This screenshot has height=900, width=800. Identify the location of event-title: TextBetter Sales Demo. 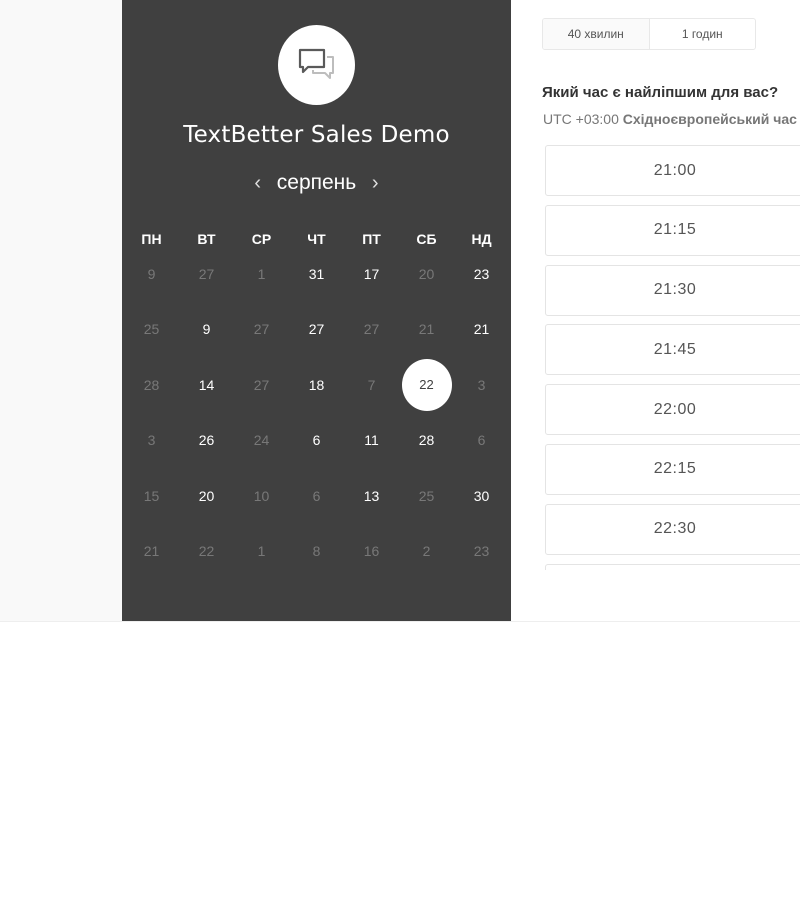
(316, 135).